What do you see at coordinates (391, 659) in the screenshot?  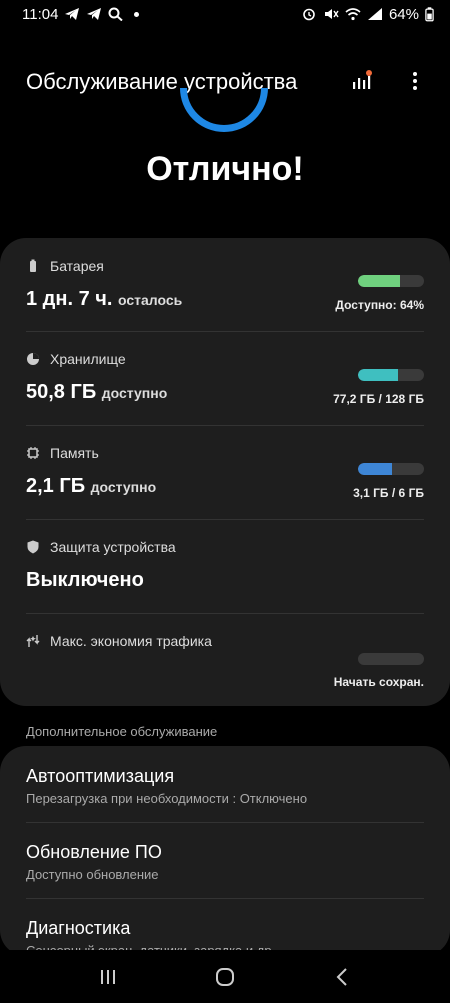 I see `data-saver-bar` at bounding box center [391, 659].